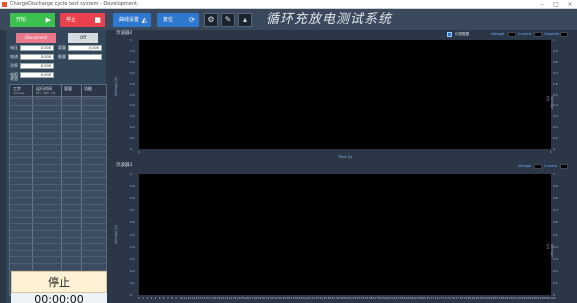 Image resolution: width=577 pixels, height=303 pixels. What do you see at coordinates (498, 34) in the screenshot?
I see `legend-voltage: Voltage` at bounding box center [498, 34].